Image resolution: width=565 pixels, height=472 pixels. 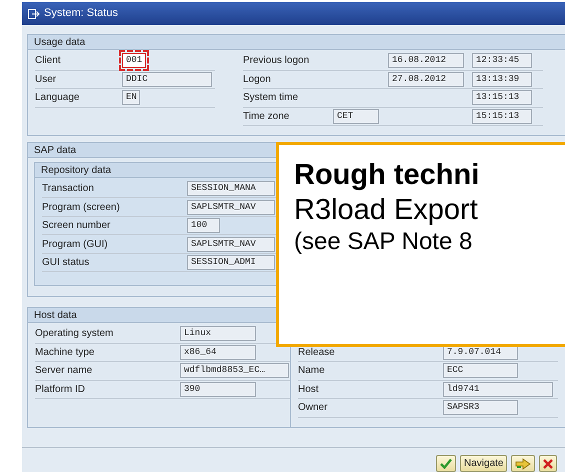 I want to click on text-field: SAPSR3, so click(x=480, y=408).